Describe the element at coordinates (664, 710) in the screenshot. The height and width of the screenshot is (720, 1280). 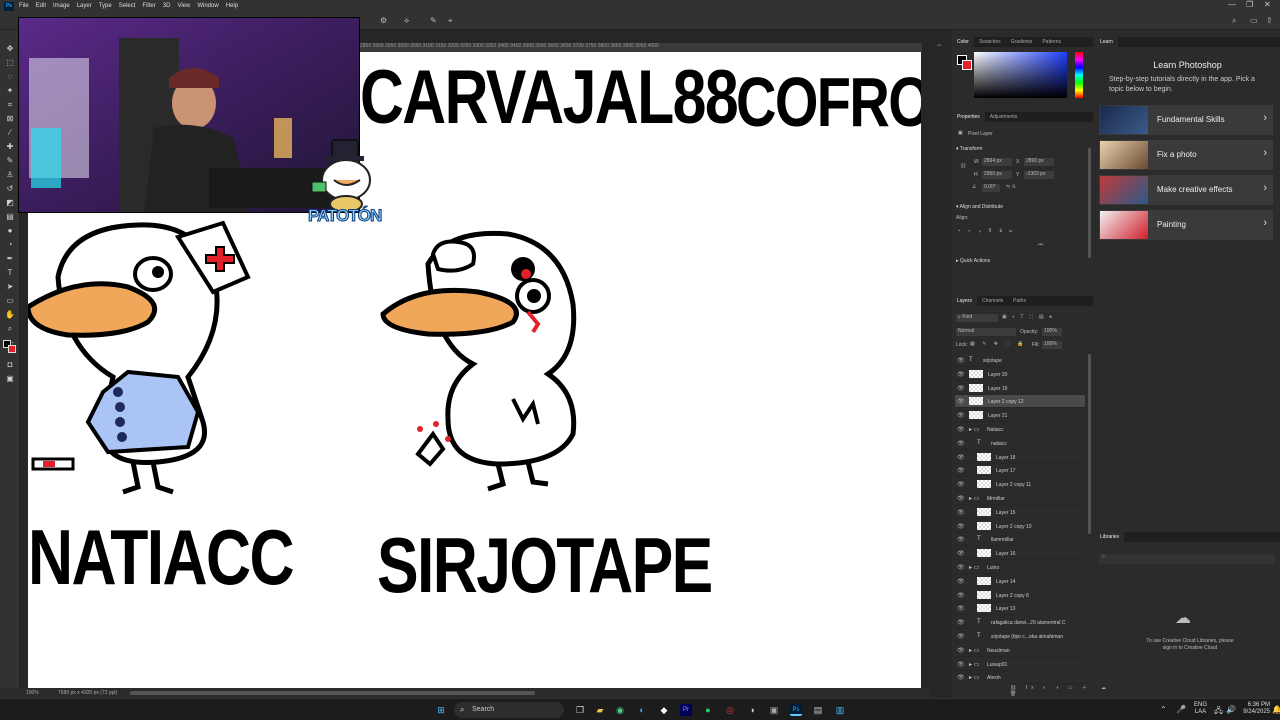
I see `app-icon: ◆` at that location.